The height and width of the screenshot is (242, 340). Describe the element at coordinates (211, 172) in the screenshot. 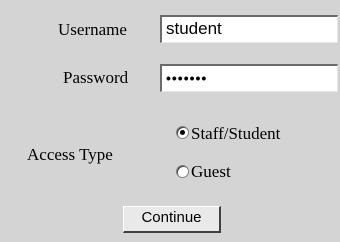

I see `radio-label-guest: Guest` at that location.